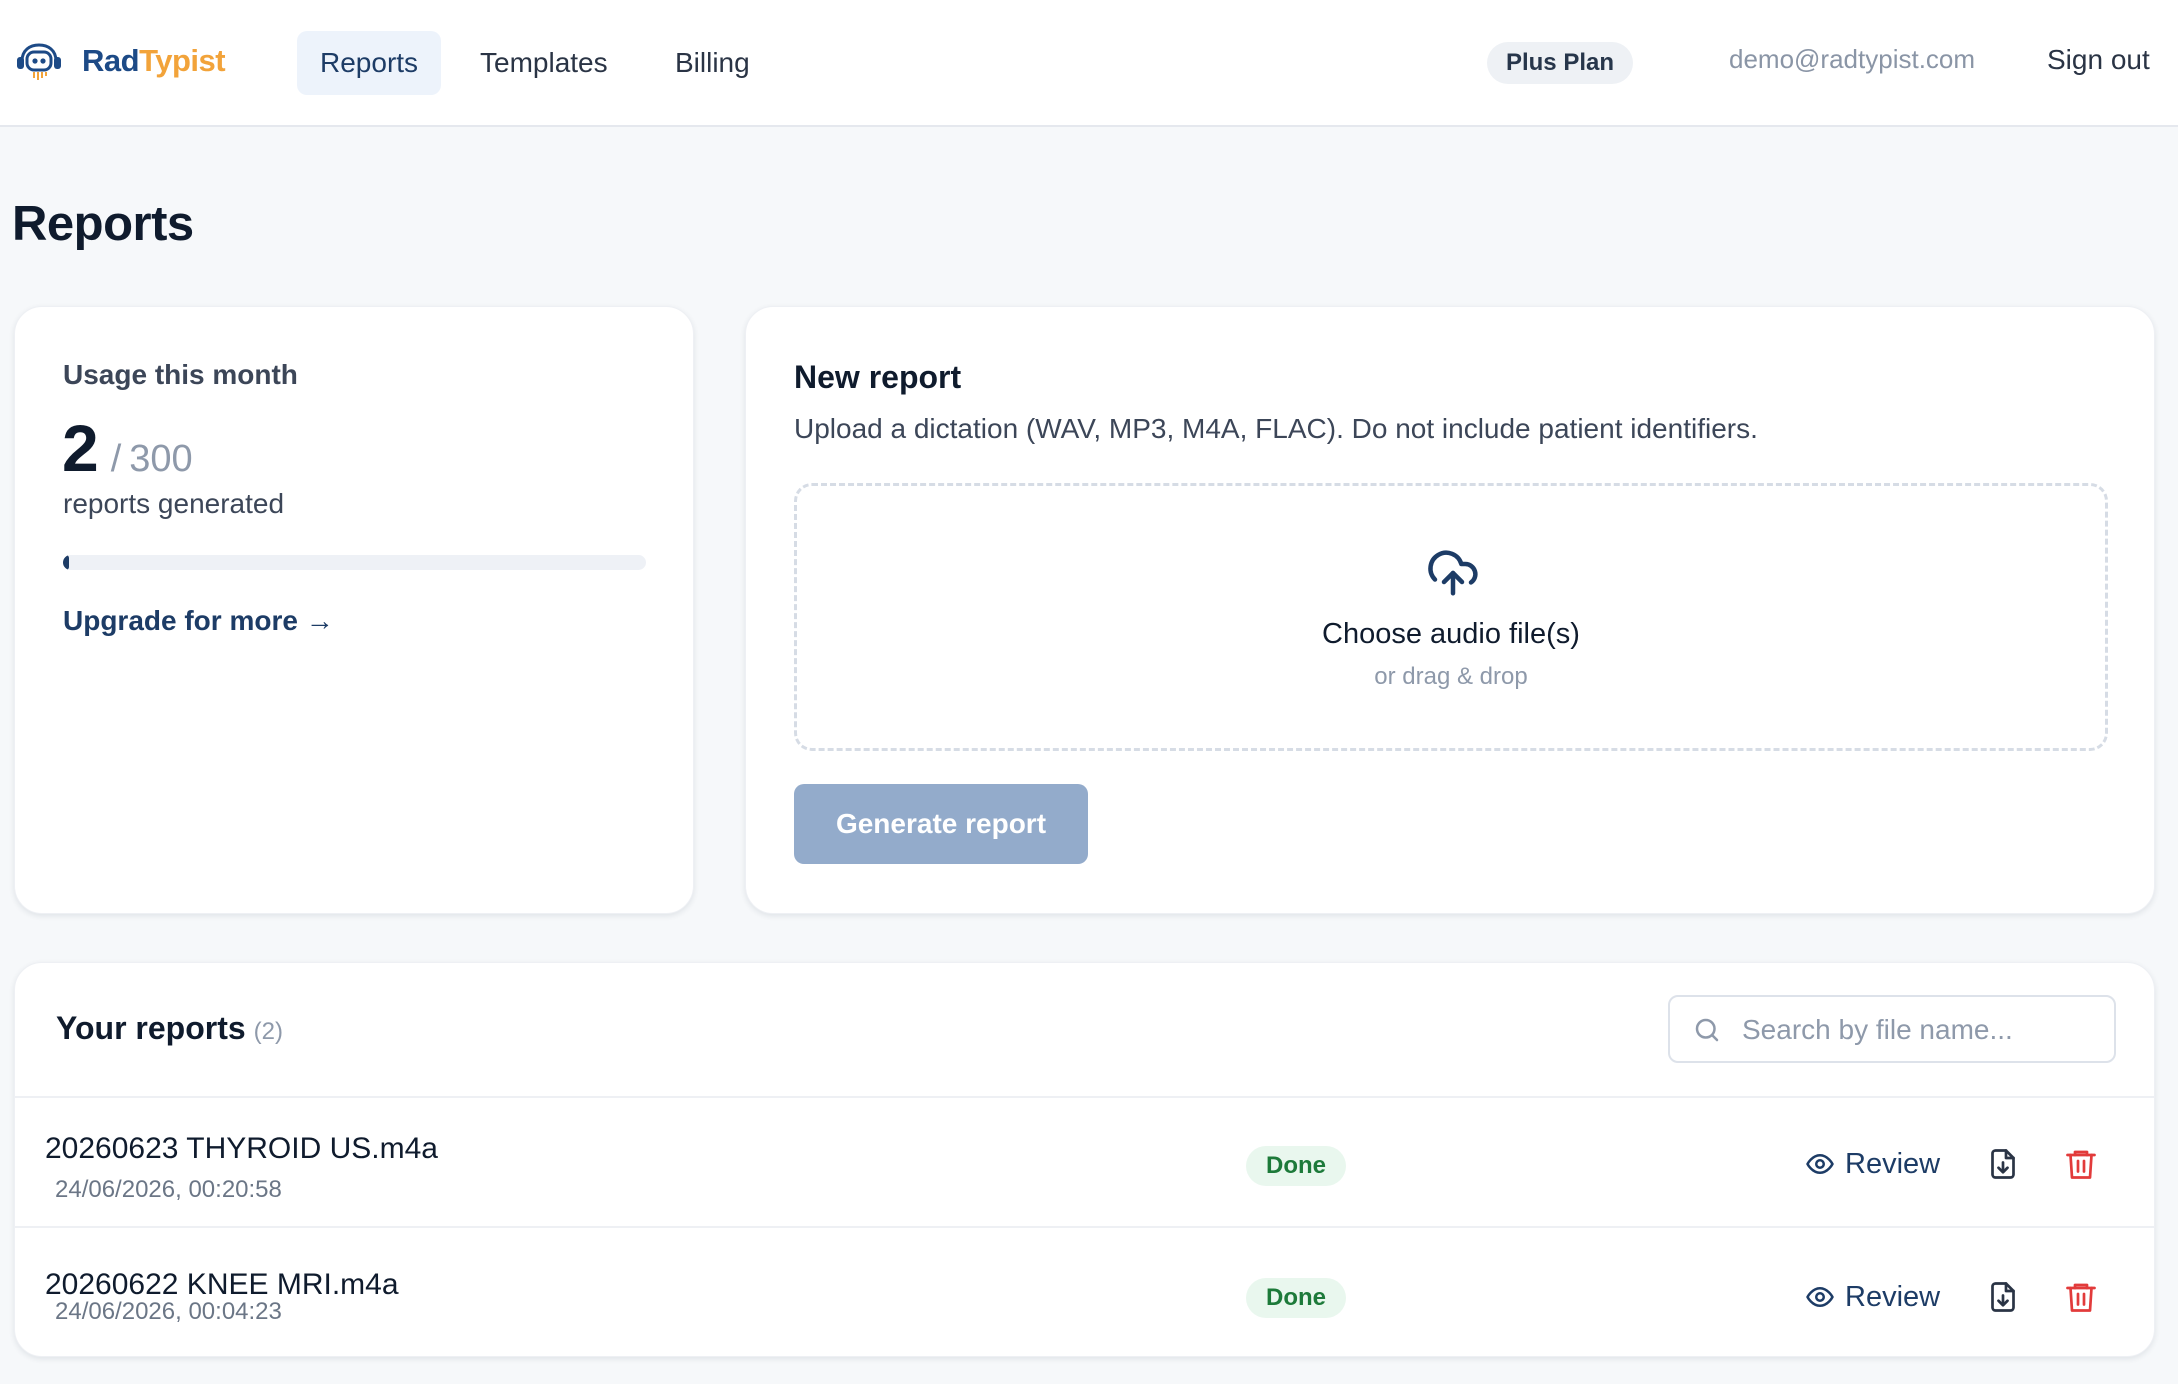 This screenshot has width=2178, height=1384. I want to click on robot-headset-icon, so click(39, 61).